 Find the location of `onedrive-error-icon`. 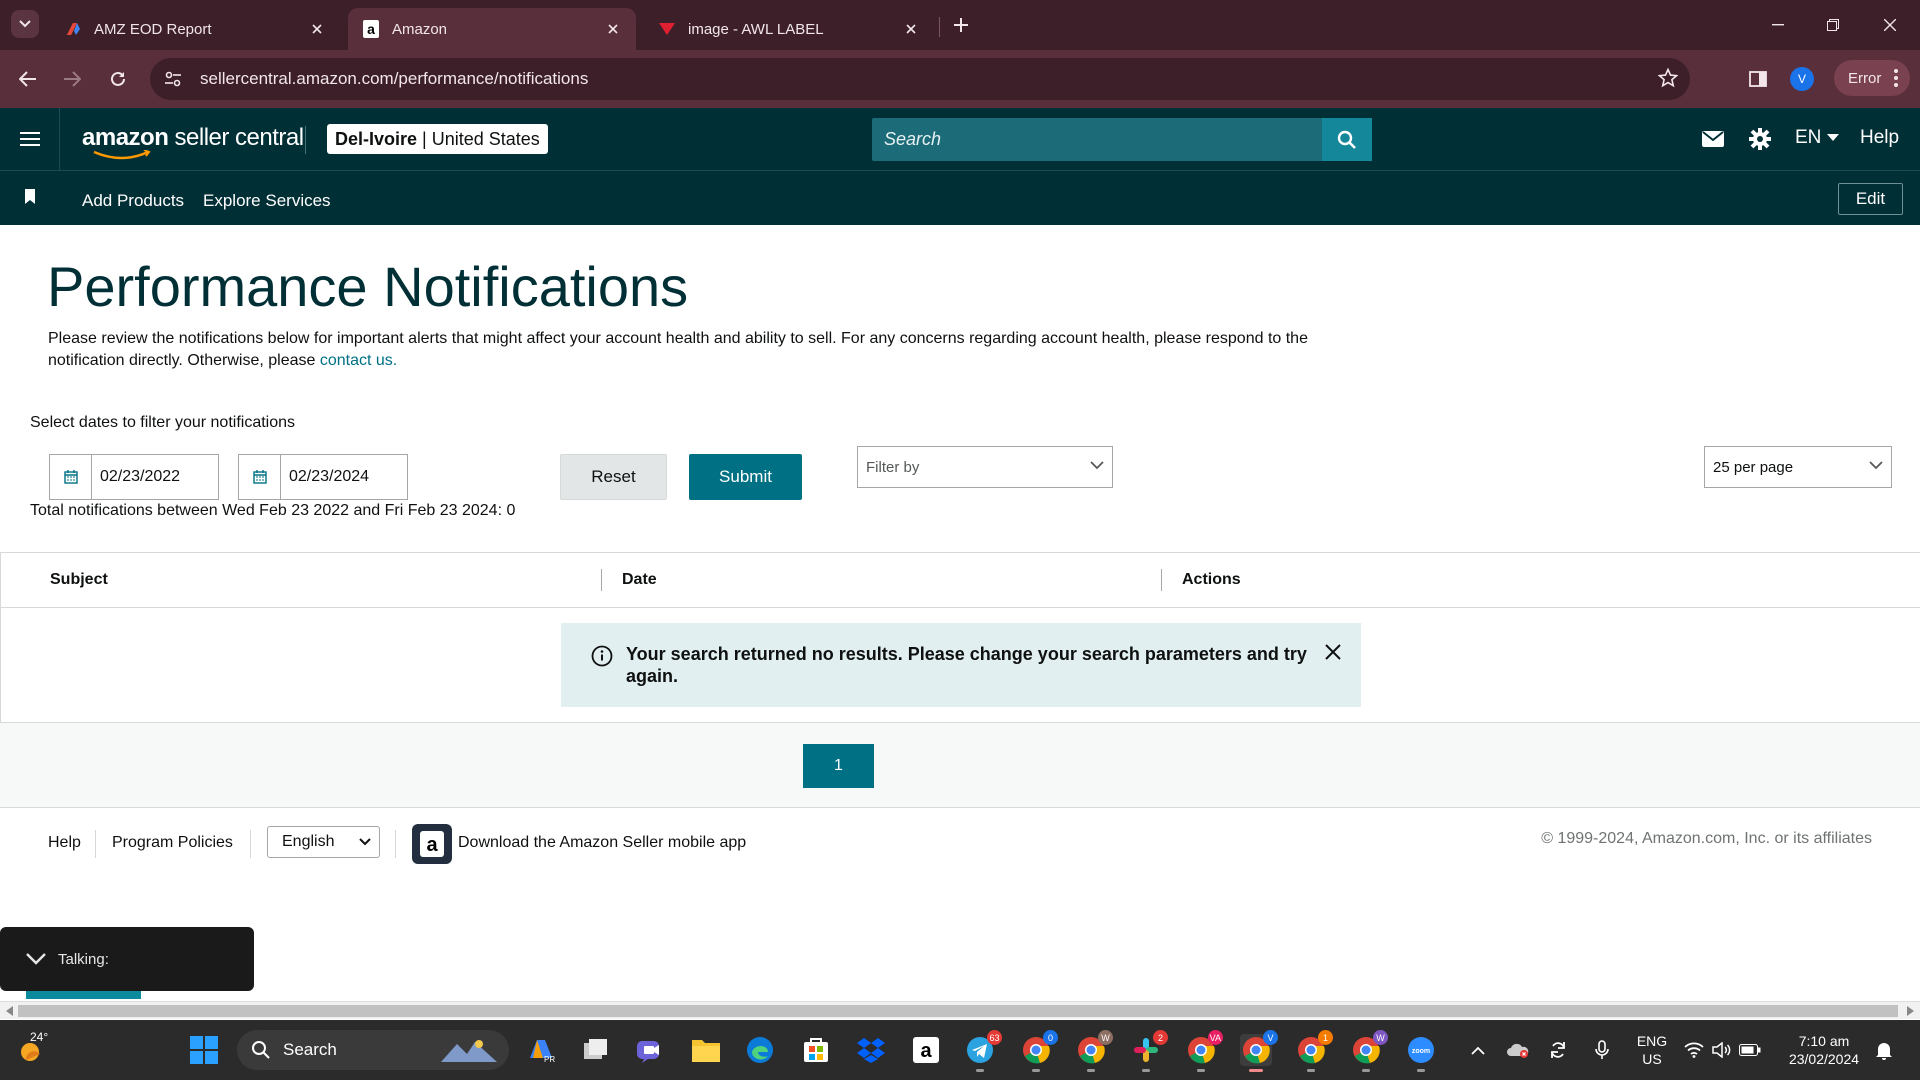

onedrive-error-icon is located at coordinates (1518, 1050).